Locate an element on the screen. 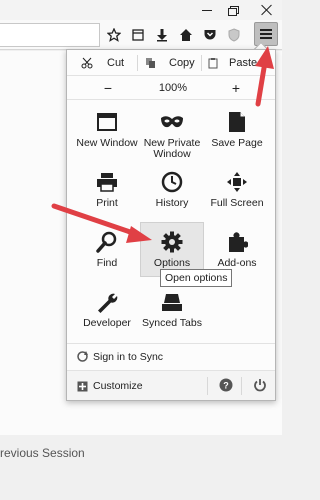 The height and width of the screenshot is (500, 320). zoom-reset-button: 100% is located at coordinates (173, 88).